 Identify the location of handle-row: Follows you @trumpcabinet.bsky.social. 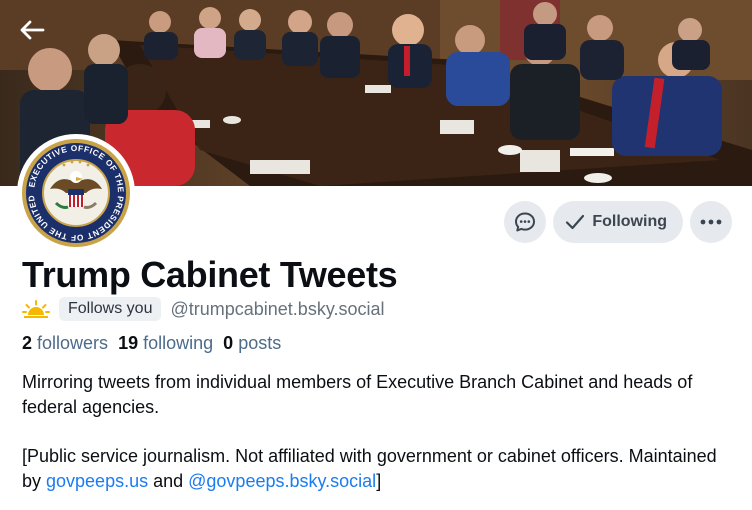
(203, 309).